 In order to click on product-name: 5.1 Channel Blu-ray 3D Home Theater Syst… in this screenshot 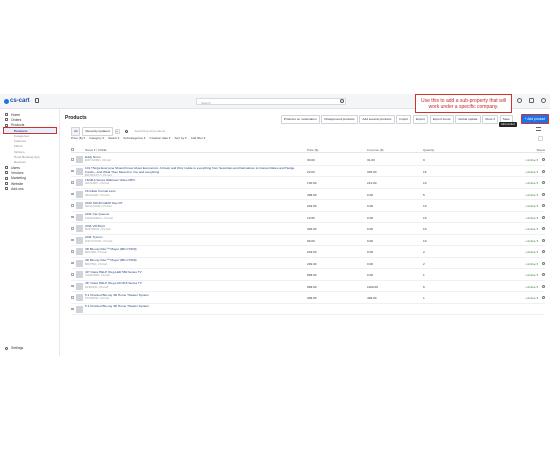, I will do `click(117, 306)`.